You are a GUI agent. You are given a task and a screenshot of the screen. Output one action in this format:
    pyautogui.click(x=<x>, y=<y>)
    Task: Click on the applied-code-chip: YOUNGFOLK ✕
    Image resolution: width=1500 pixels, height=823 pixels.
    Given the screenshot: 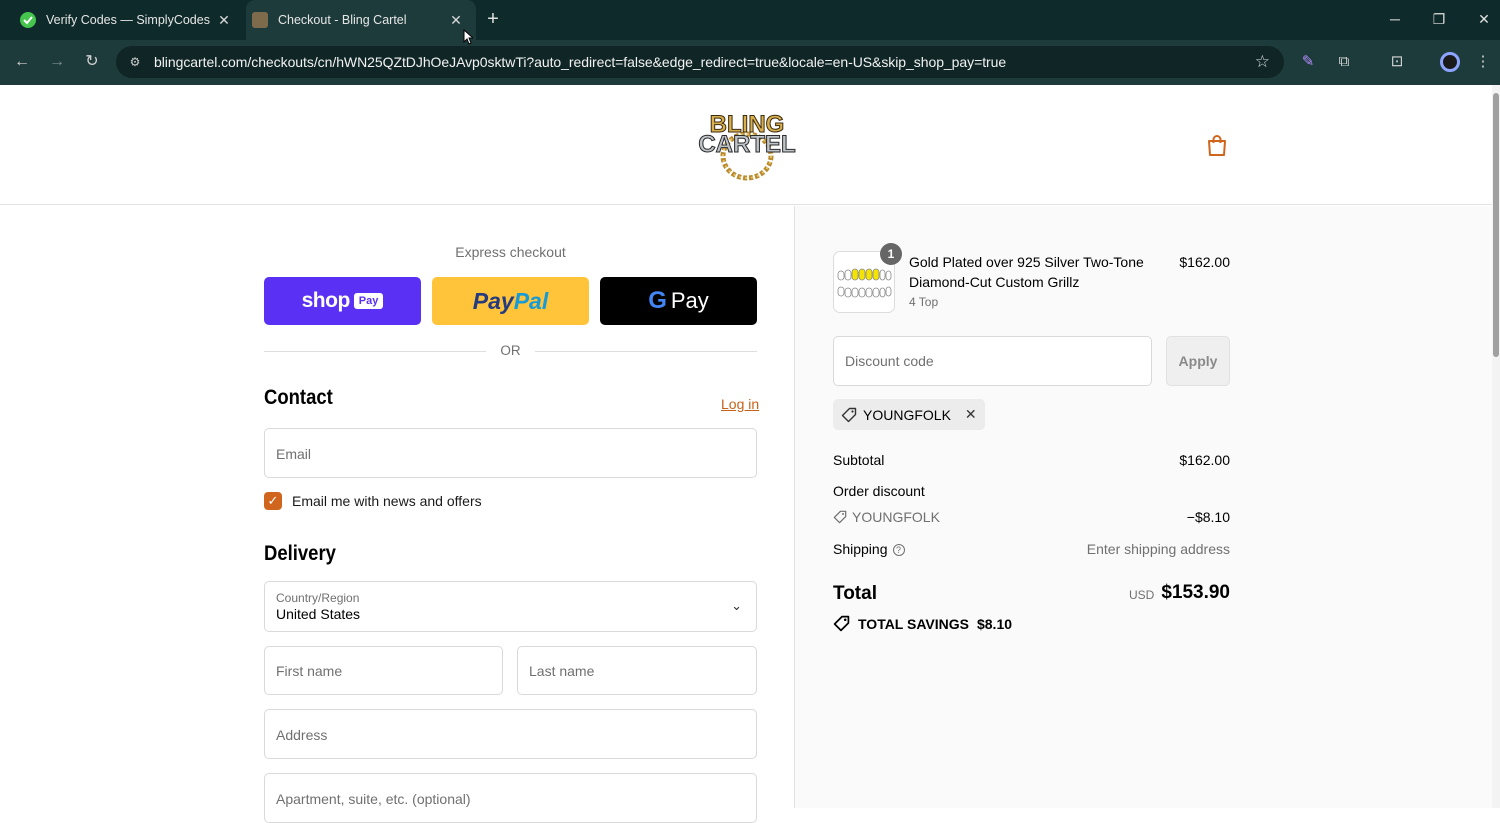 What is the action you would take?
    pyautogui.click(x=909, y=414)
    